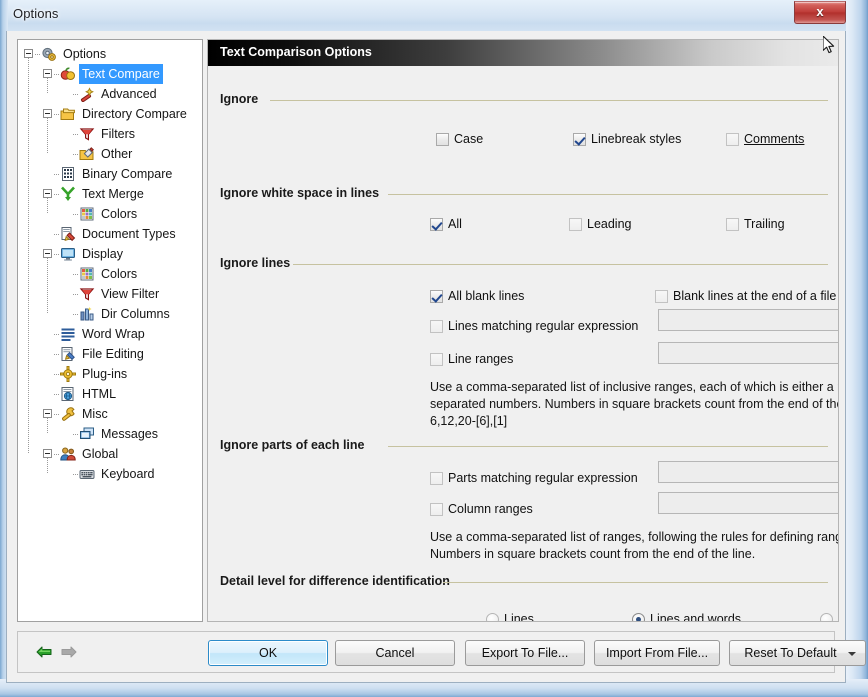 This screenshot has width=868, height=697. Describe the element at coordinates (696, 616) in the screenshot. I see `label-detail-lines-and-words: Lines and words` at that location.